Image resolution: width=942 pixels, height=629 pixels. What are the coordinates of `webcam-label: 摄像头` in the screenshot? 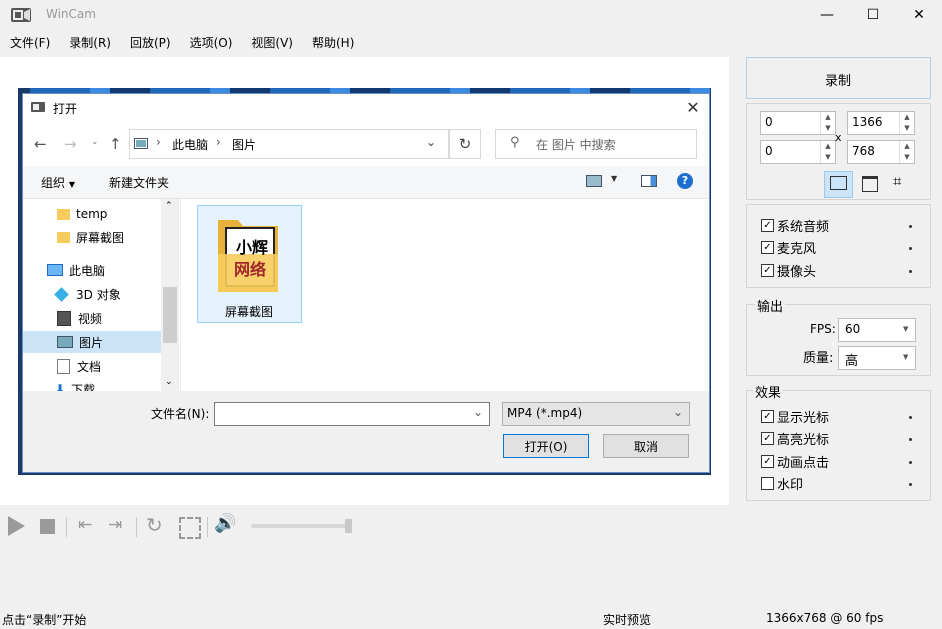 It's located at (797, 272).